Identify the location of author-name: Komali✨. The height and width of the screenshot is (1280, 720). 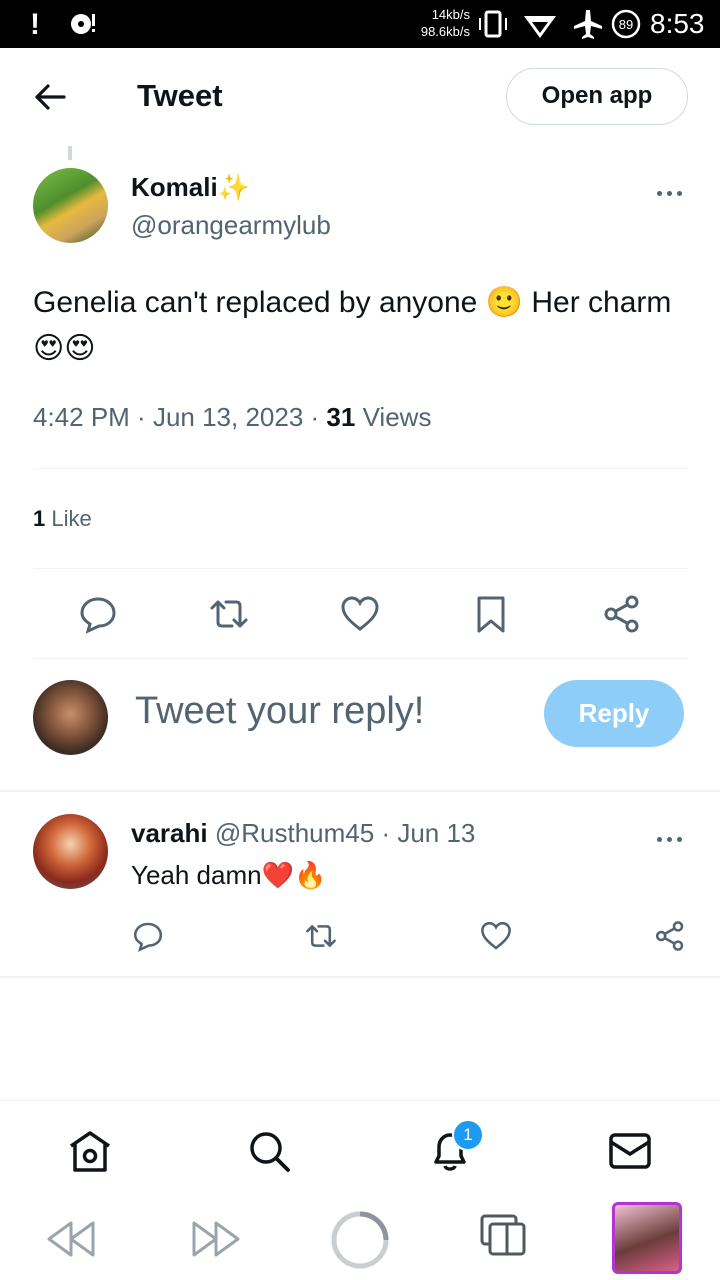
(190, 187).